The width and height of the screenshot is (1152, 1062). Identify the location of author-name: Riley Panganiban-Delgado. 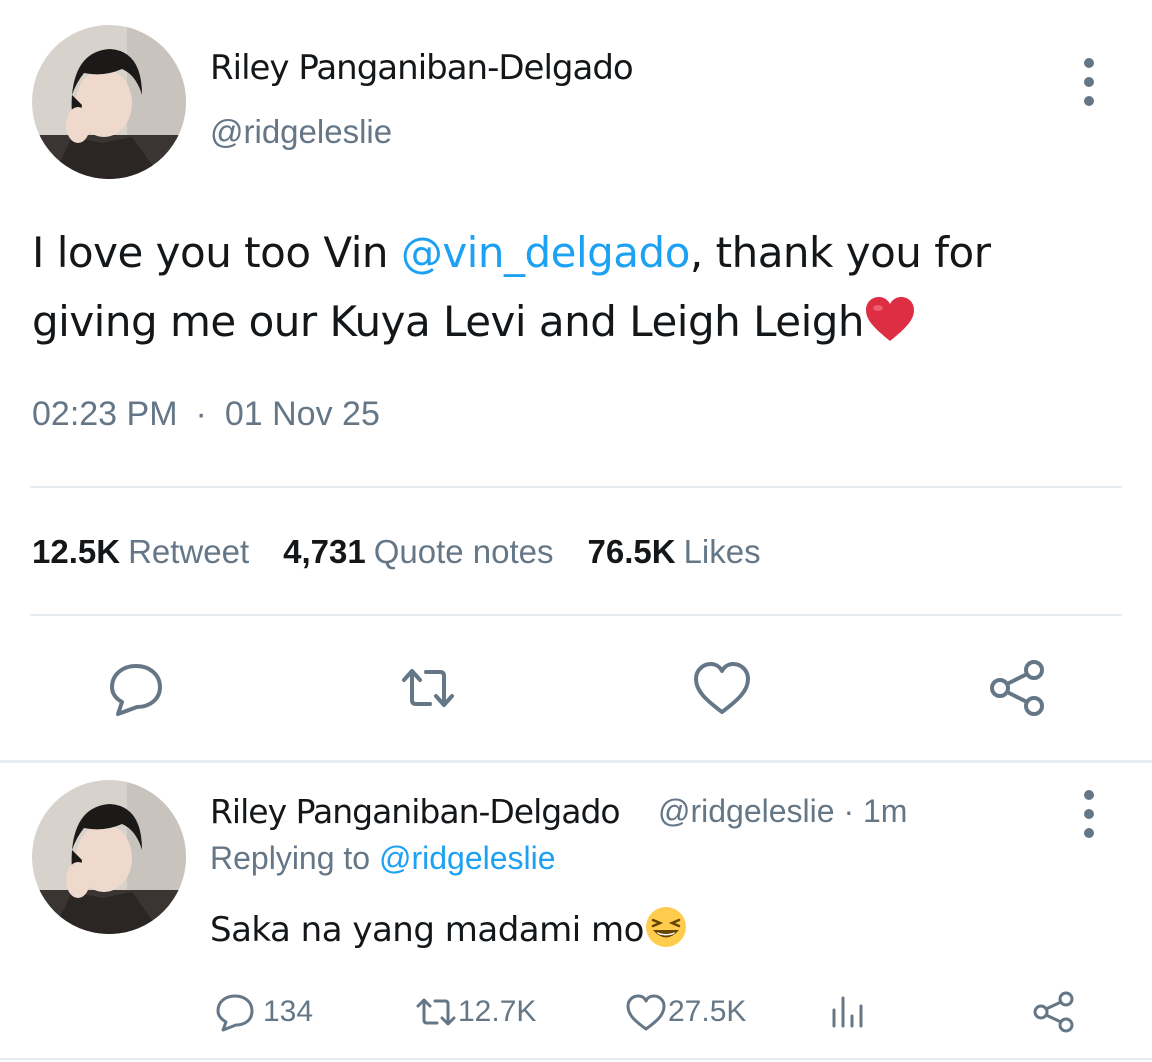
(422, 68).